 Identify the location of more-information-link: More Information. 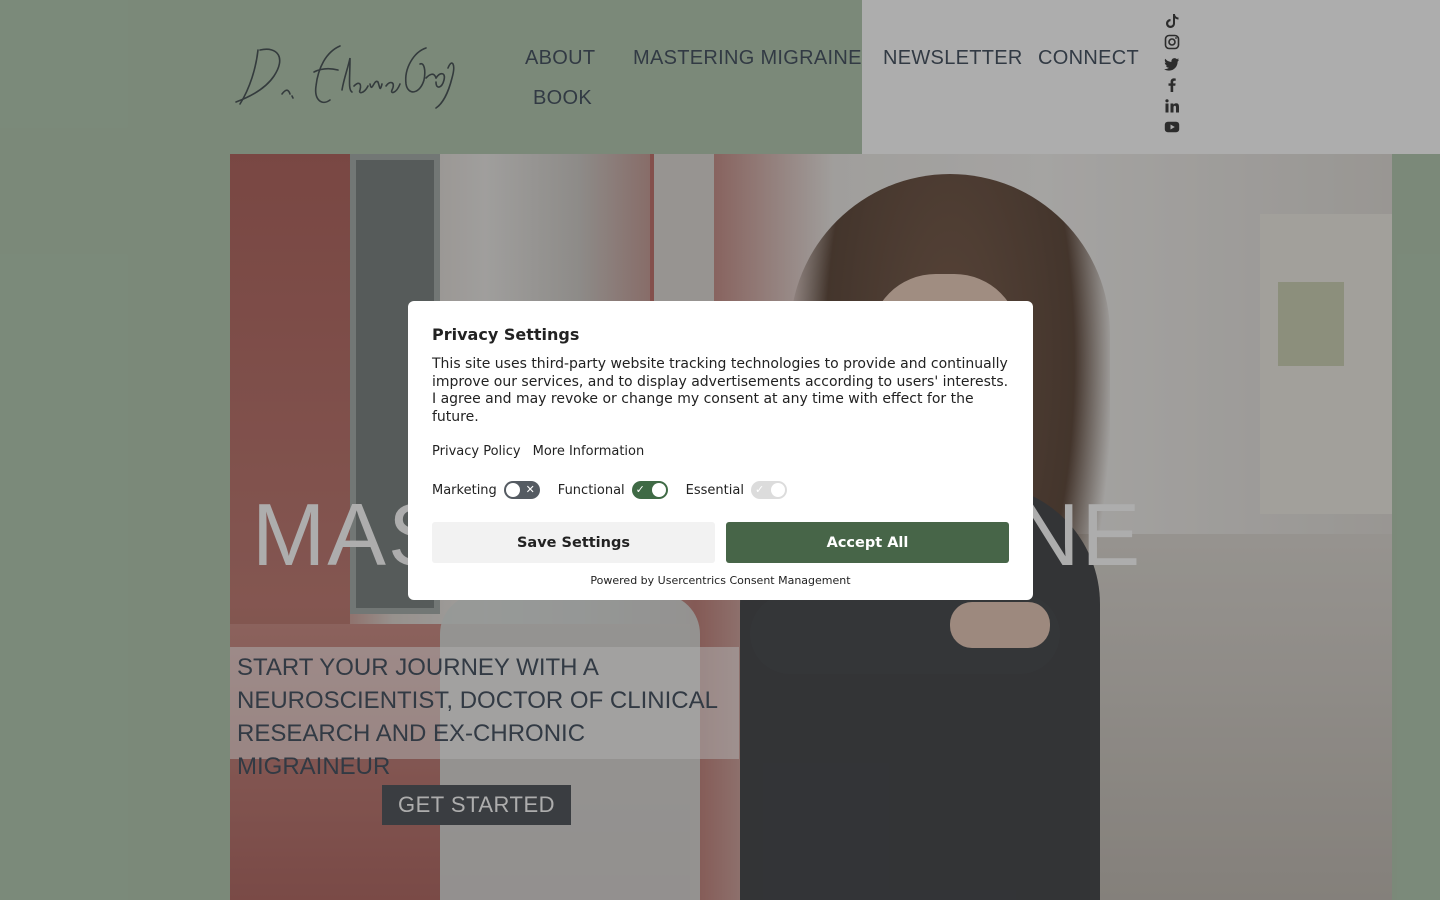
(589, 451).